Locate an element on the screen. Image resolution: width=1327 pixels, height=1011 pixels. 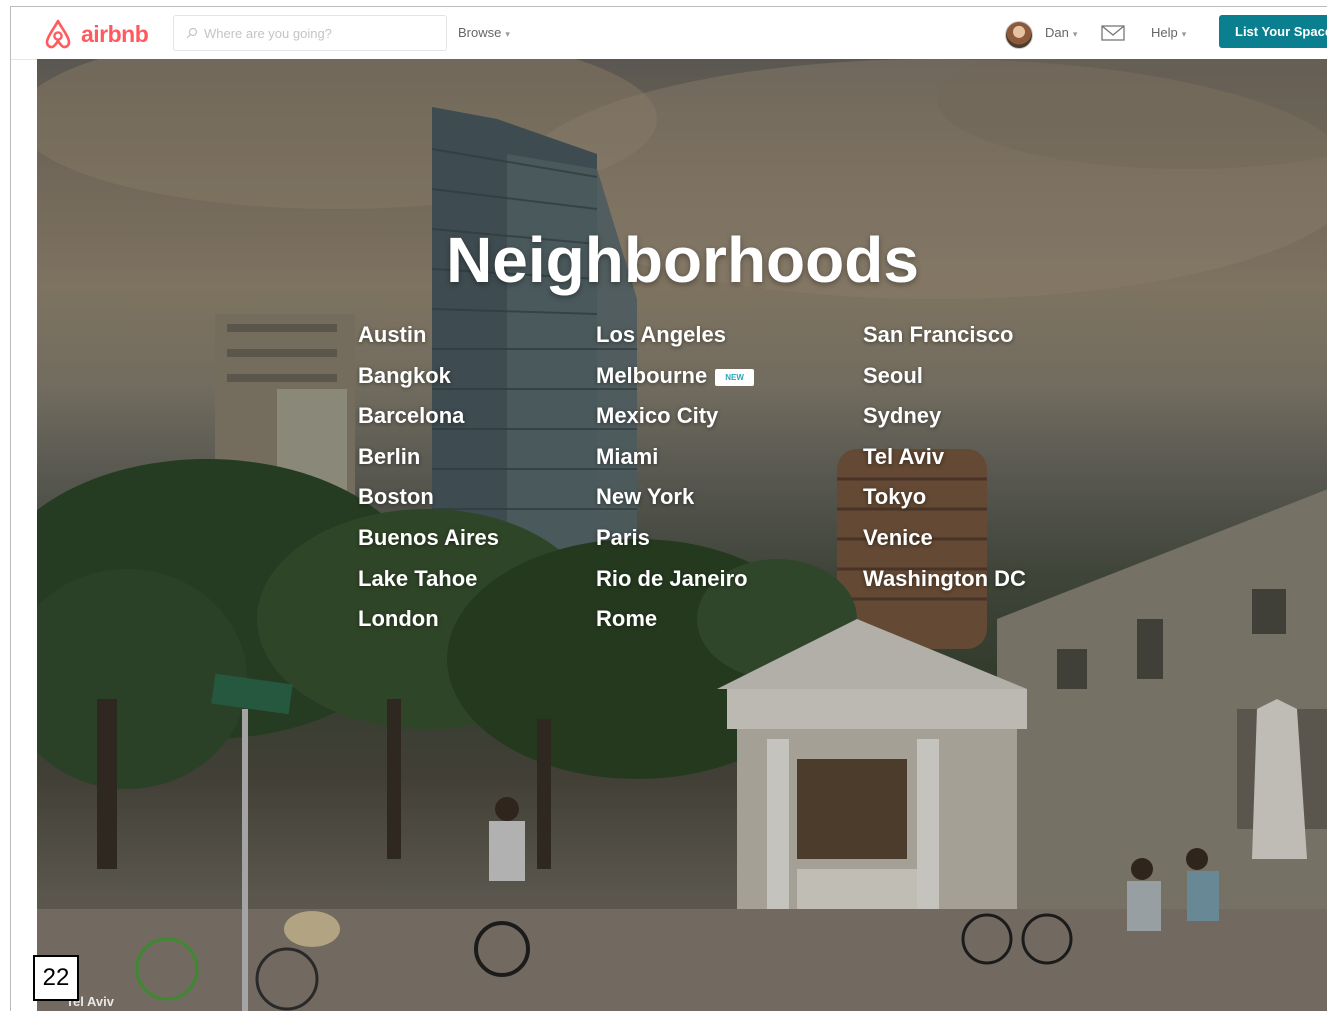
page-number: 22 is located at coordinates (56, 978).